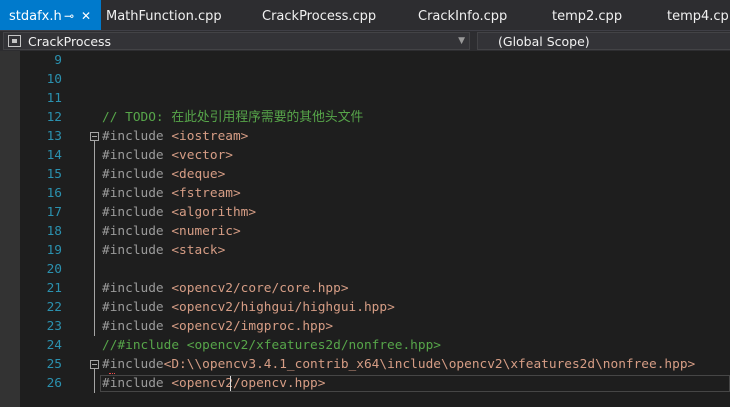 The width and height of the screenshot is (730, 407). I want to click on include-path: <opencv2/highgui/highgui.hpp>, so click(279, 307).